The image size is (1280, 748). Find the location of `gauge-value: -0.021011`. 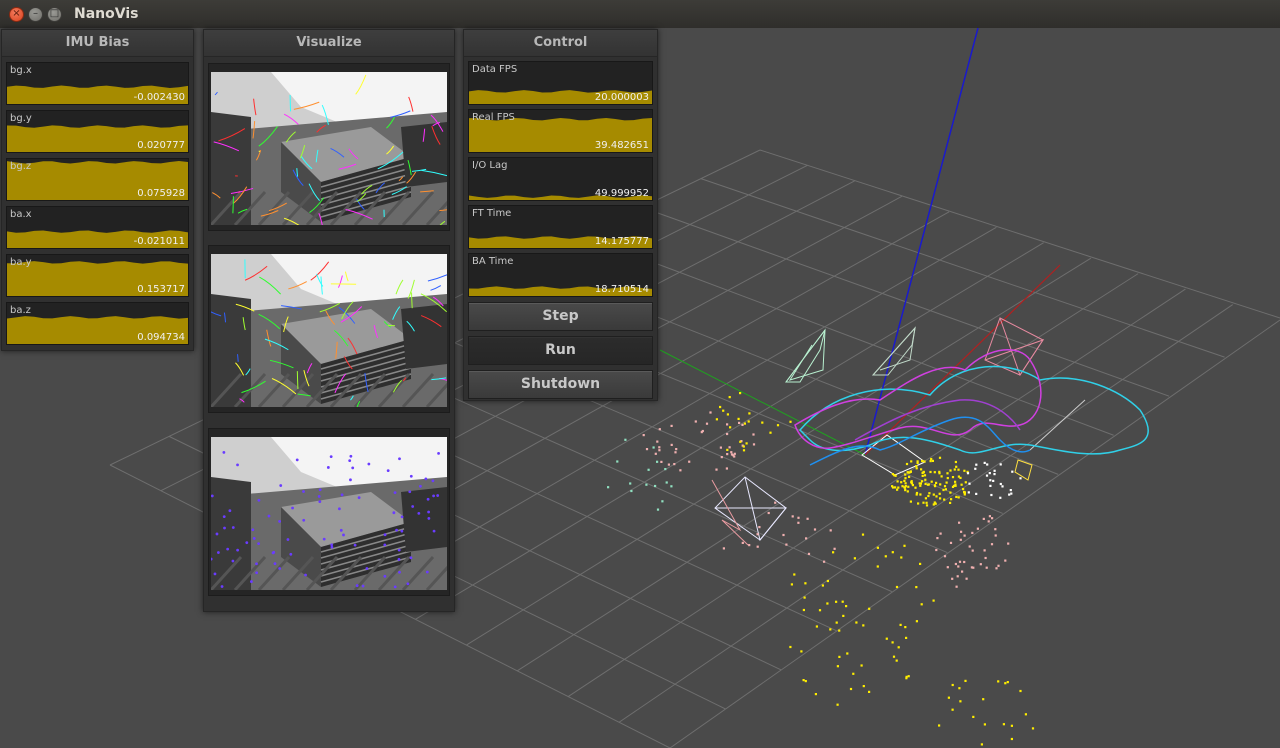

gauge-value: -0.021011 is located at coordinates (159, 241).